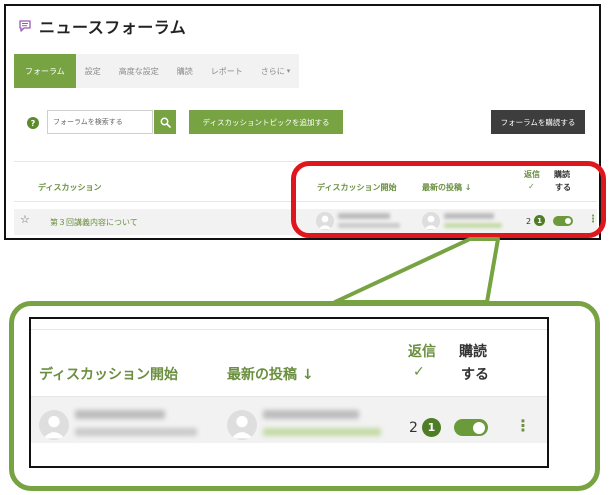  What do you see at coordinates (419, 372) in the screenshot?
I see `replies-check-icon: ✓` at bounding box center [419, 372].